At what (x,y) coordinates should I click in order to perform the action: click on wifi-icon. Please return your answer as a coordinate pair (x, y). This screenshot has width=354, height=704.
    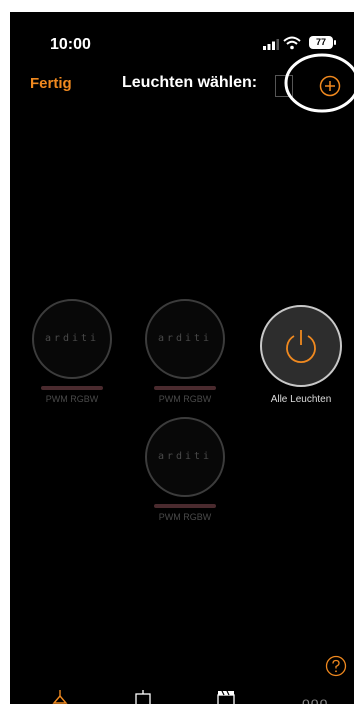
    Looking at the image, I should click on (292, 43).